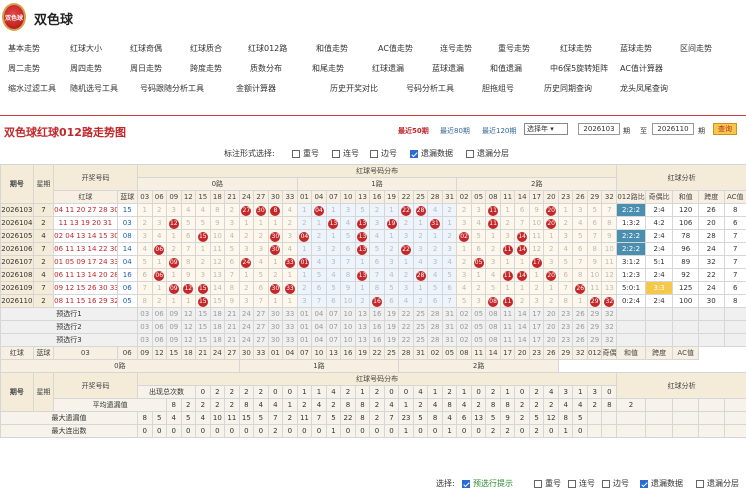 This screenshot has width=746, height=494. What do you see at coordinates (725, 129) in the screenshot?
I see `query-button: 查询` at bounding box center [725, 129].